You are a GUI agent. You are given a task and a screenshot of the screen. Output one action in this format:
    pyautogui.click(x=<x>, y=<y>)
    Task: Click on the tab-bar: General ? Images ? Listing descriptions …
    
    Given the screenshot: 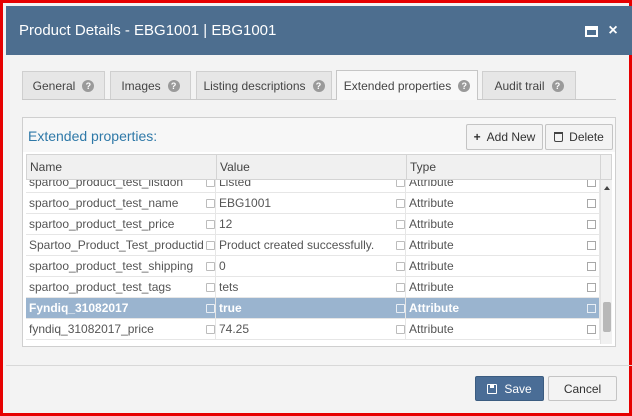 What is the action you would take?
    pyautogui.click(x=319, y=85)
    